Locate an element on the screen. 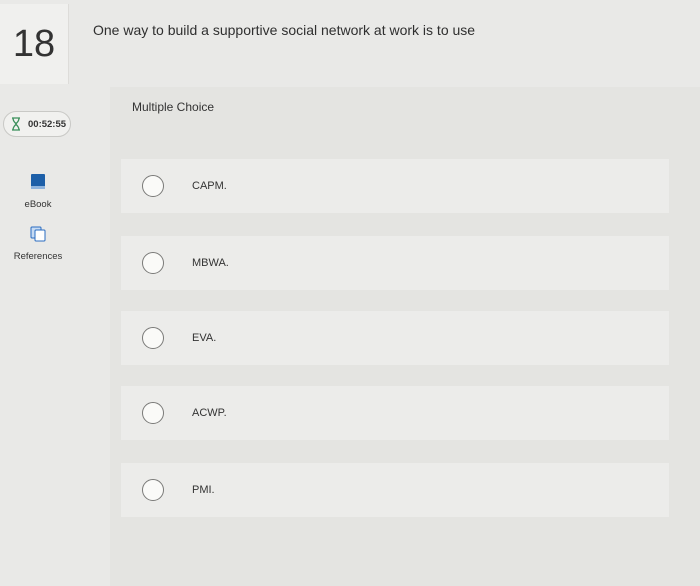 The width and height of the screenshot is (700, 586). references-icon is located at coordinates (38, 234).